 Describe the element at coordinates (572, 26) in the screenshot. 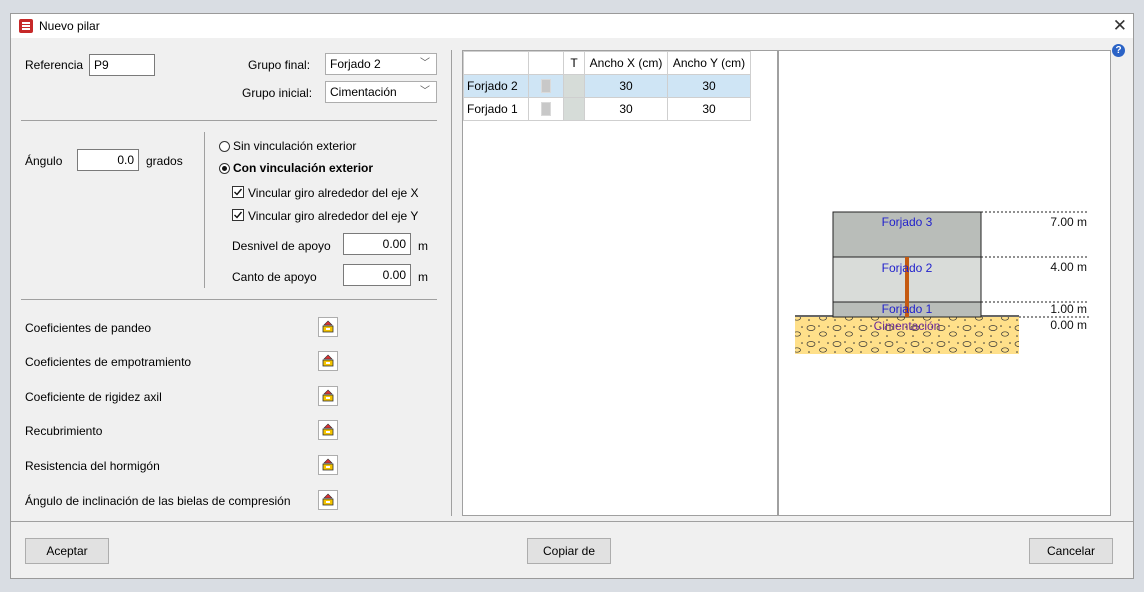

I see `title-bar: Nuevo pilar ✕` at that location.